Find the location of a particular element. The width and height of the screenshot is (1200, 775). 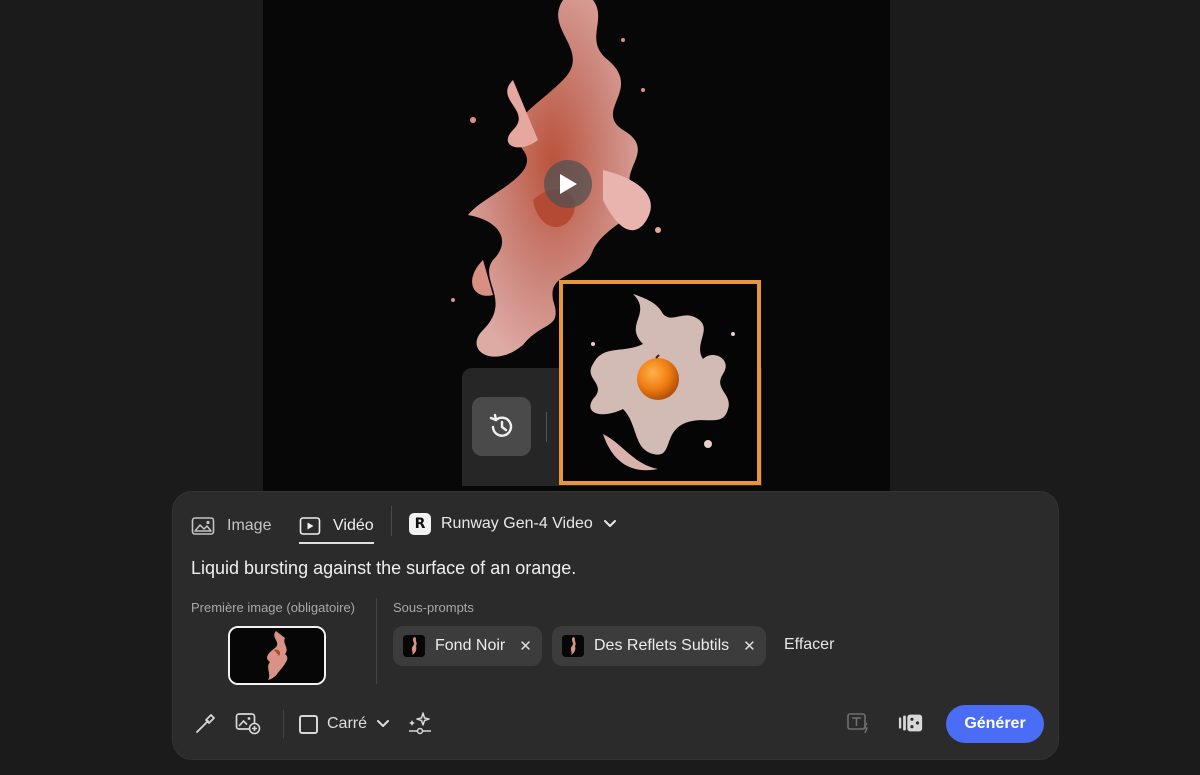

model-name: Runway Gen-4 Video is located at coordinates (517, 523).